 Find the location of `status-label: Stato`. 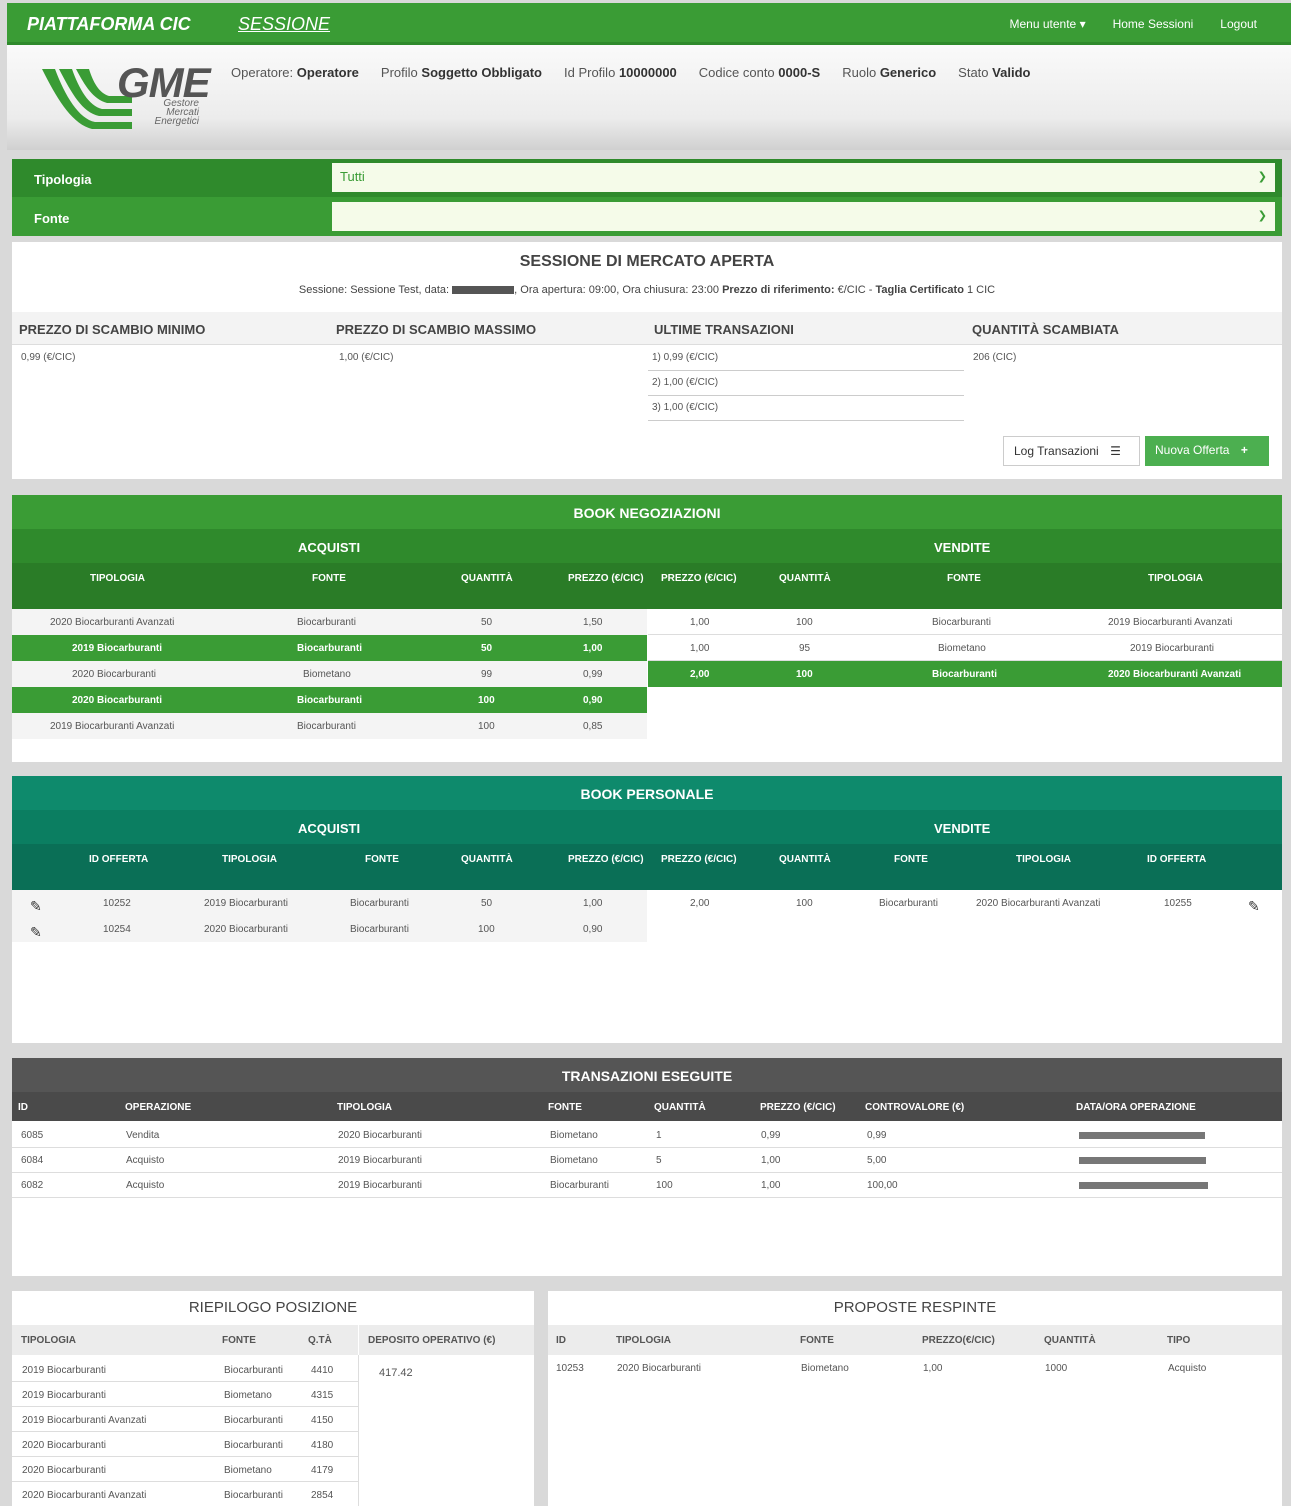

status-label: Stato is located at coordinates (973, 72).